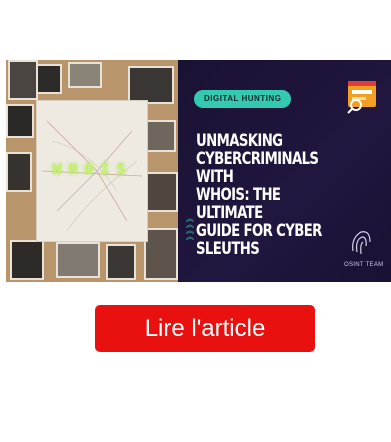 This screenshot has width=391, height=442. I want to click on chevron-stack-icon: ︽ ︽ ︽ ︽, so click(190, 227).